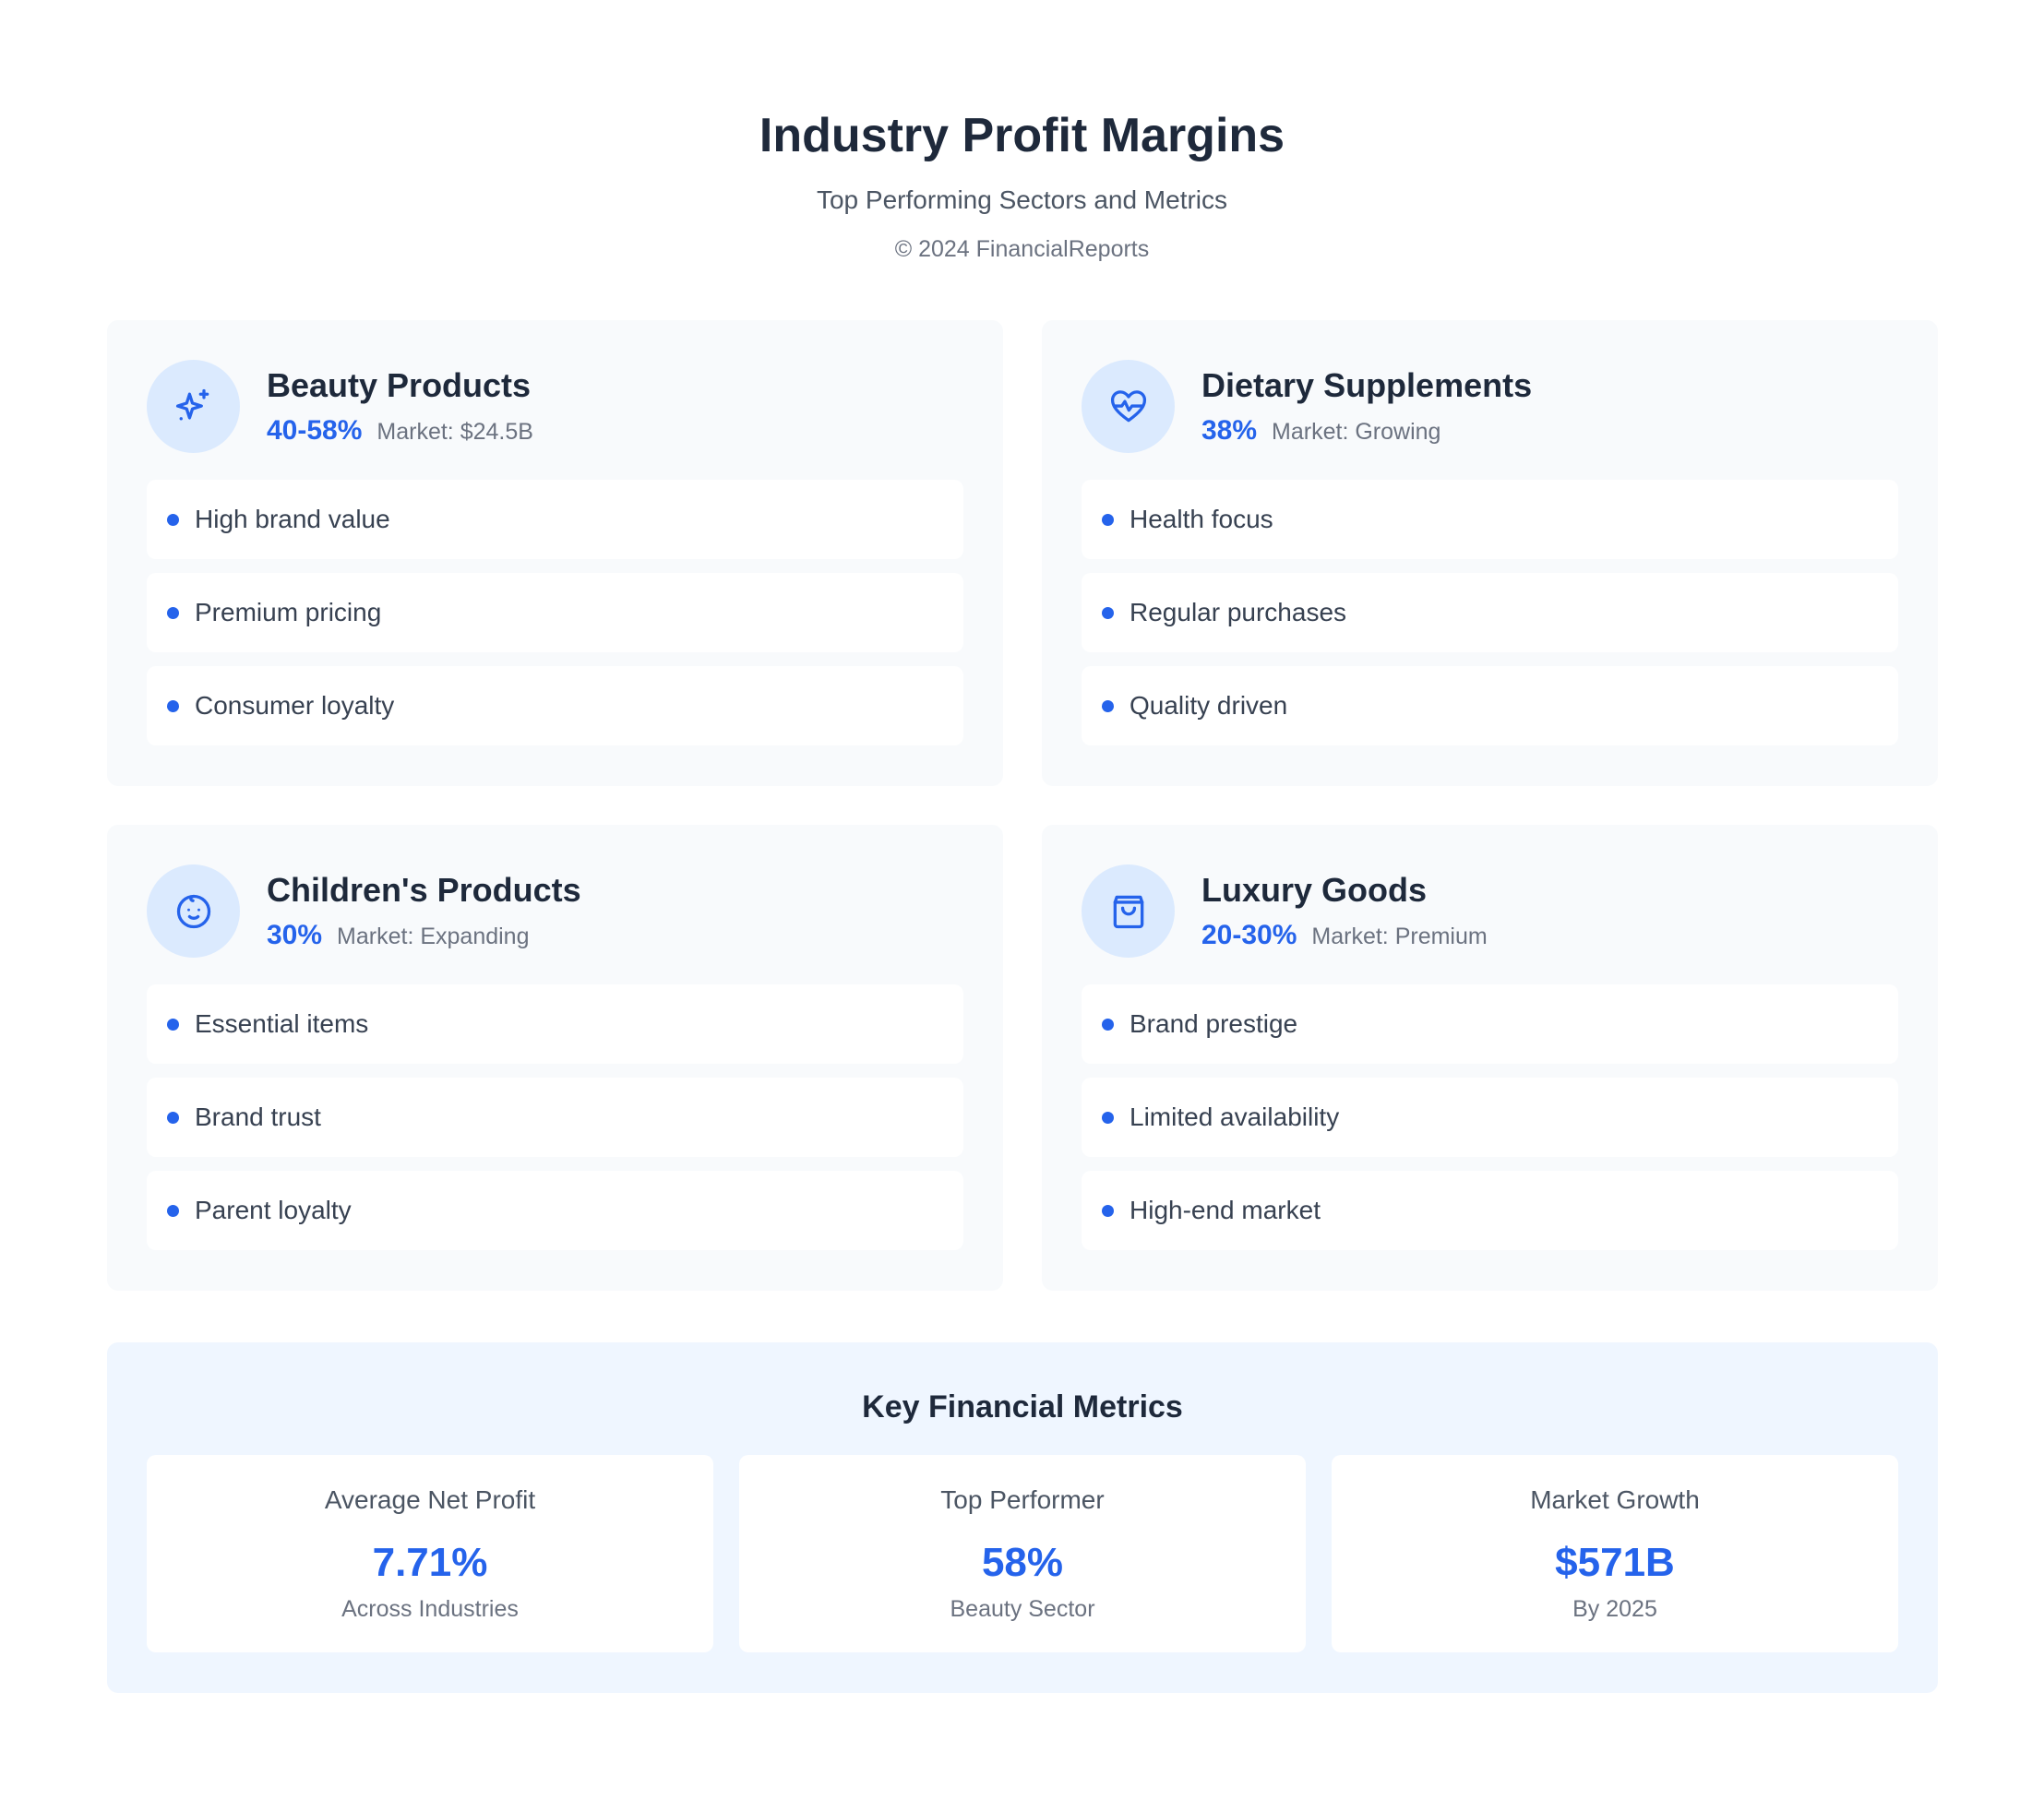  Describe the element at coordinates (1249, 935) in the screenshot. I see `profit-margin: 20-30%` at that location.